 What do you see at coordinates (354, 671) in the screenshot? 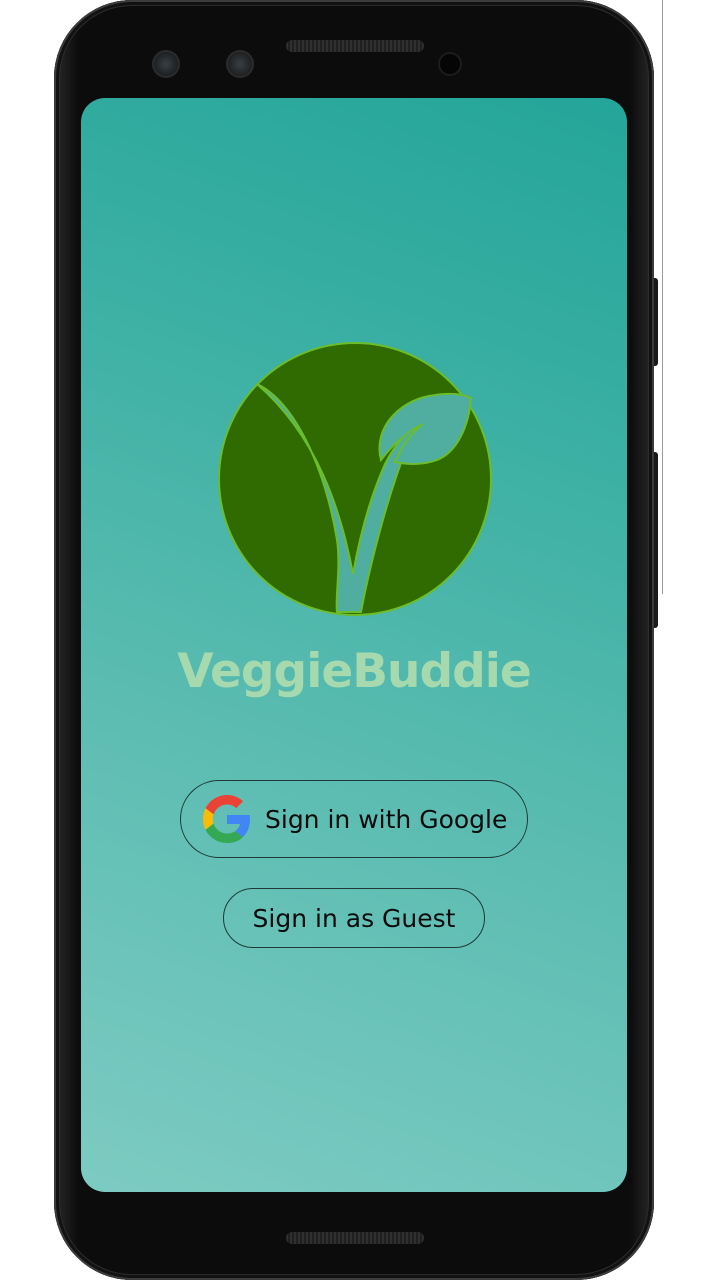
I see `app-title: VeggieBuddie` at bounding box center [354, 671].